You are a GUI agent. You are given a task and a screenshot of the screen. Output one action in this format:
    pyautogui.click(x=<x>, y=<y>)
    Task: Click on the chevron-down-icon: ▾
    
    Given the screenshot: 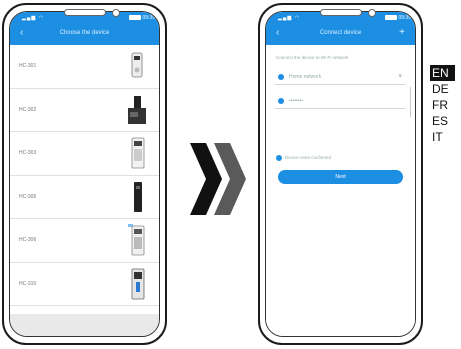 What is the action you would take?
    pyautogui.click(x=400, y=76)
    